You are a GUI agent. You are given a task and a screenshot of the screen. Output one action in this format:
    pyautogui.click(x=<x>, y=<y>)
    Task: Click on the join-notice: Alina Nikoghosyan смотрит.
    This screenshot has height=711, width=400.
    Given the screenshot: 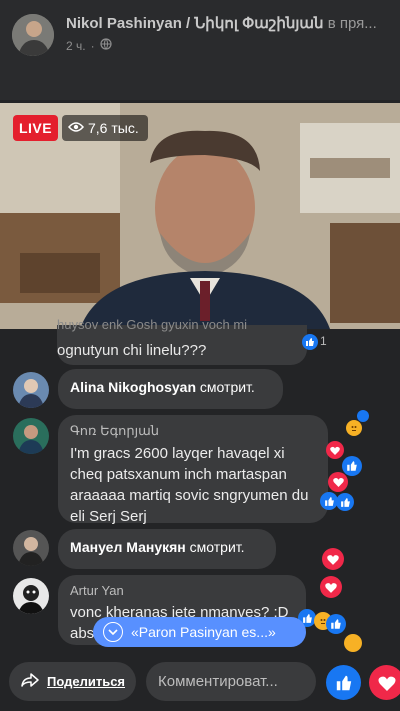 What is the action you would take?
    pyautogui.click(x=170, y=389)
    